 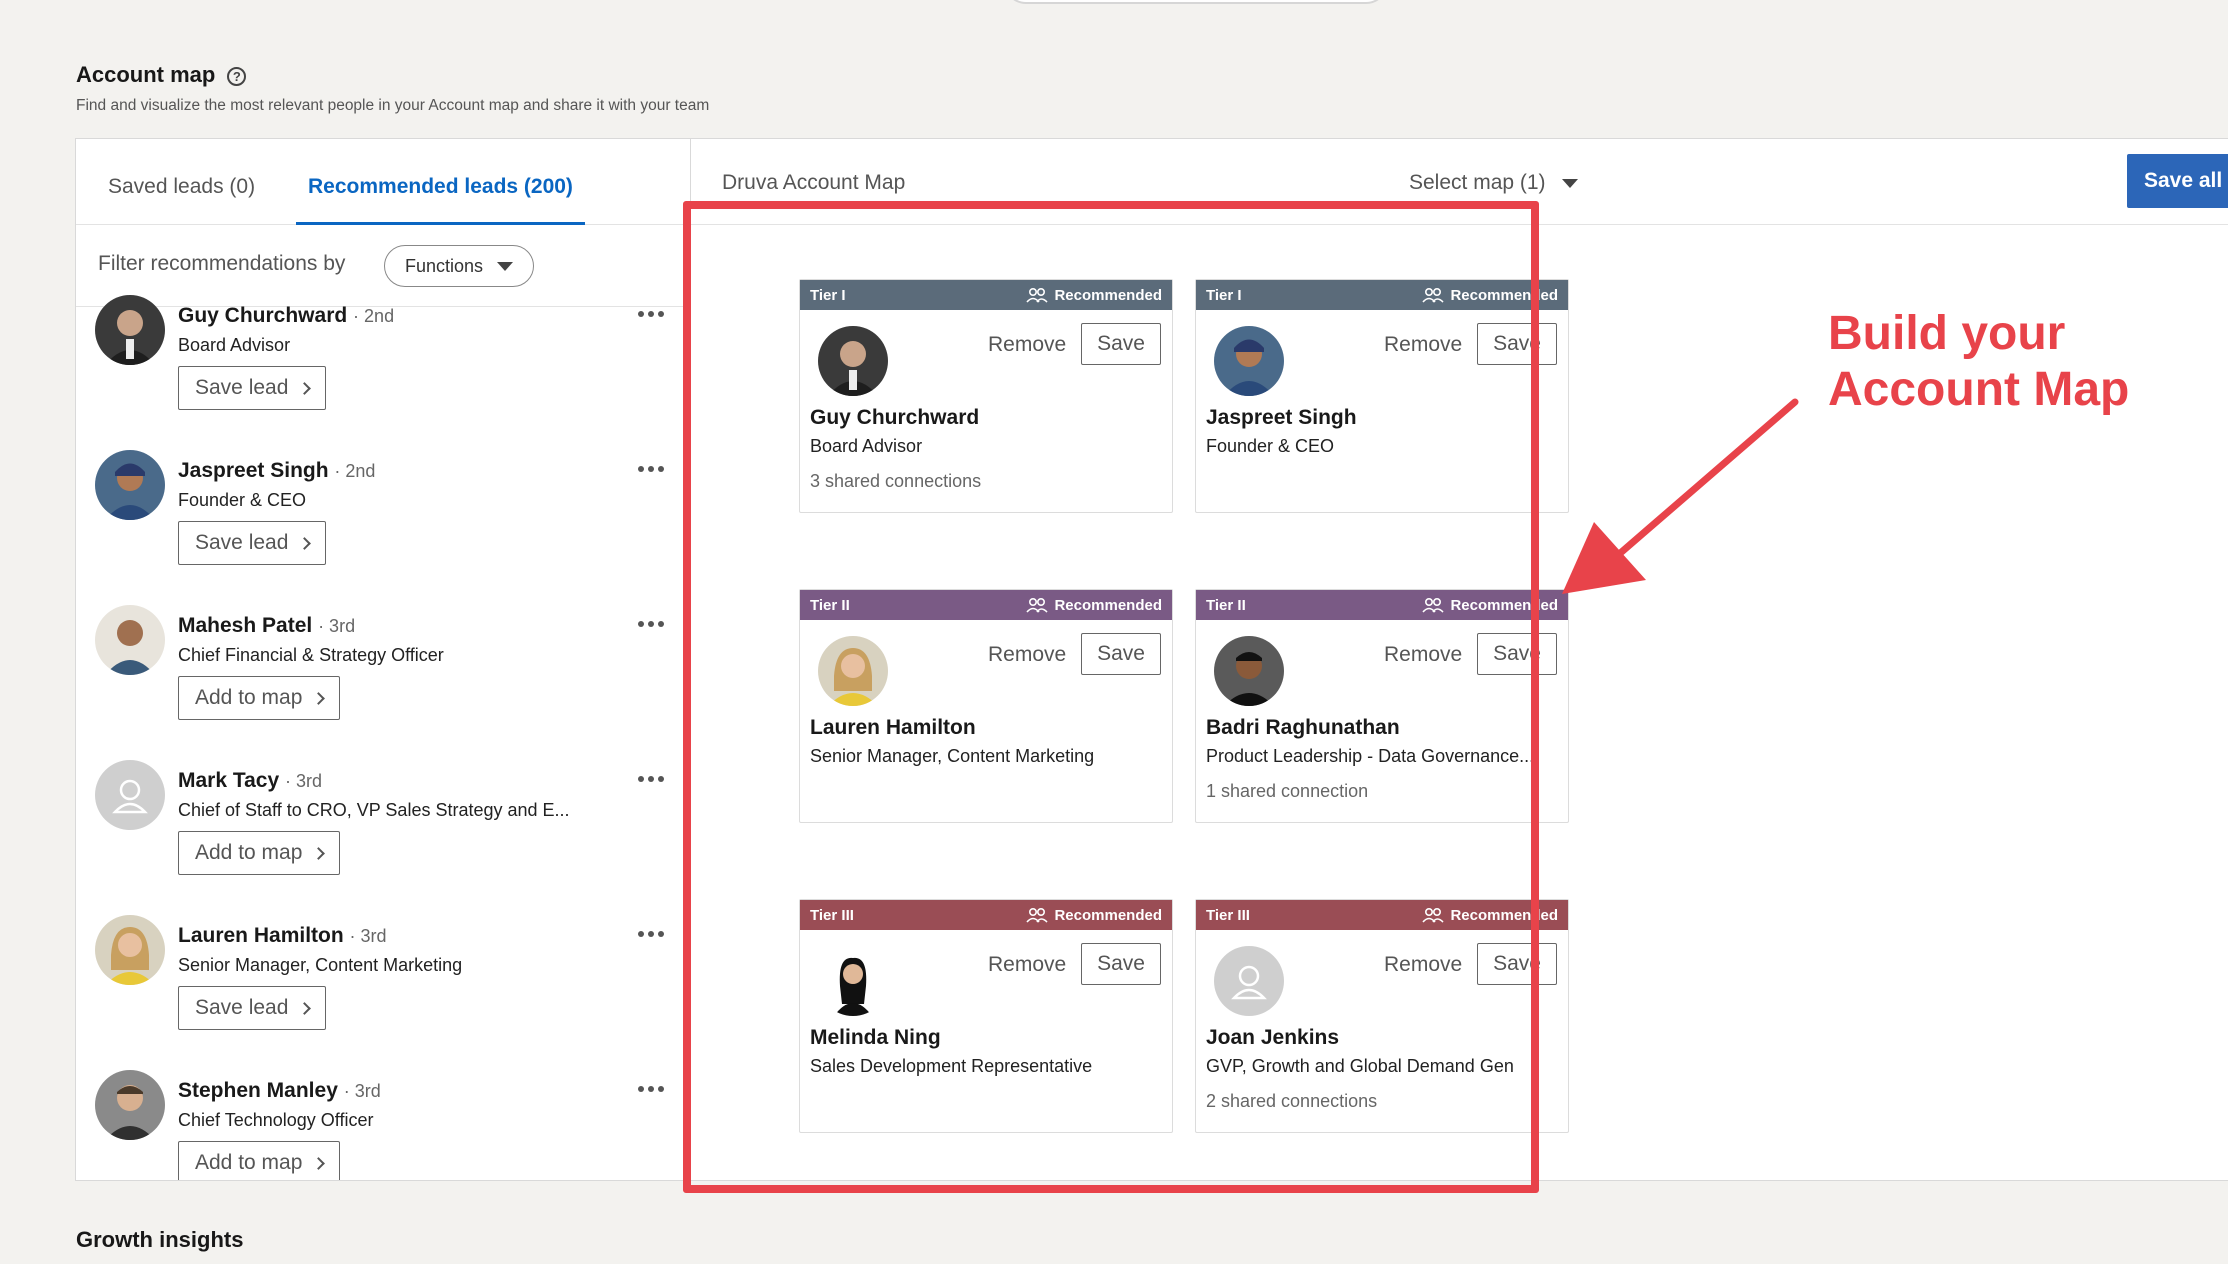 What do you see at coordinates (894, 418) in the screenshot?
I see `card-name: Guy Churchward` at bounding box center [894, 418].